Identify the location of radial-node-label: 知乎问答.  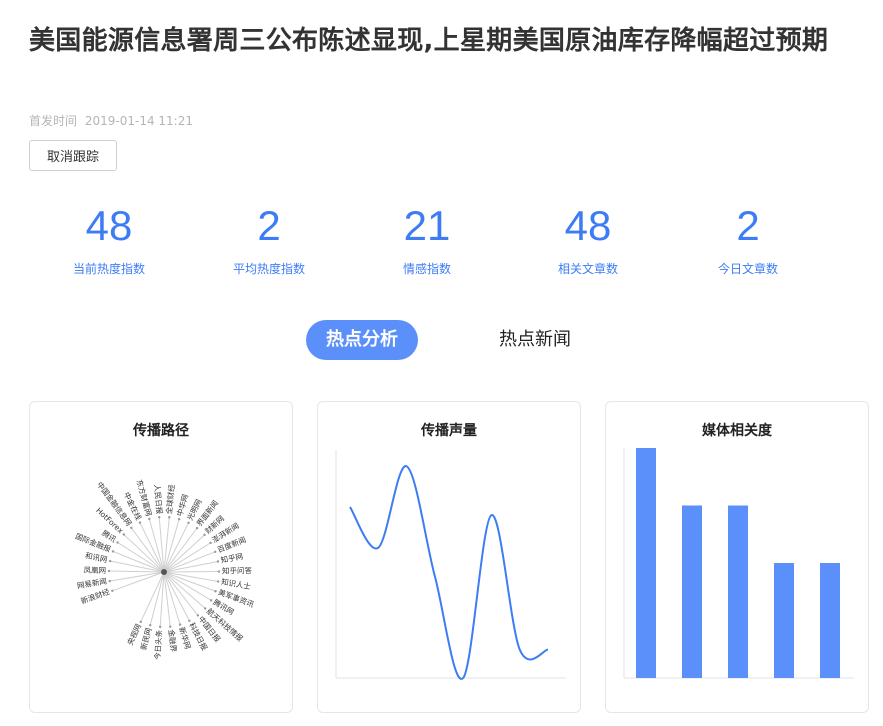
(237, 570).